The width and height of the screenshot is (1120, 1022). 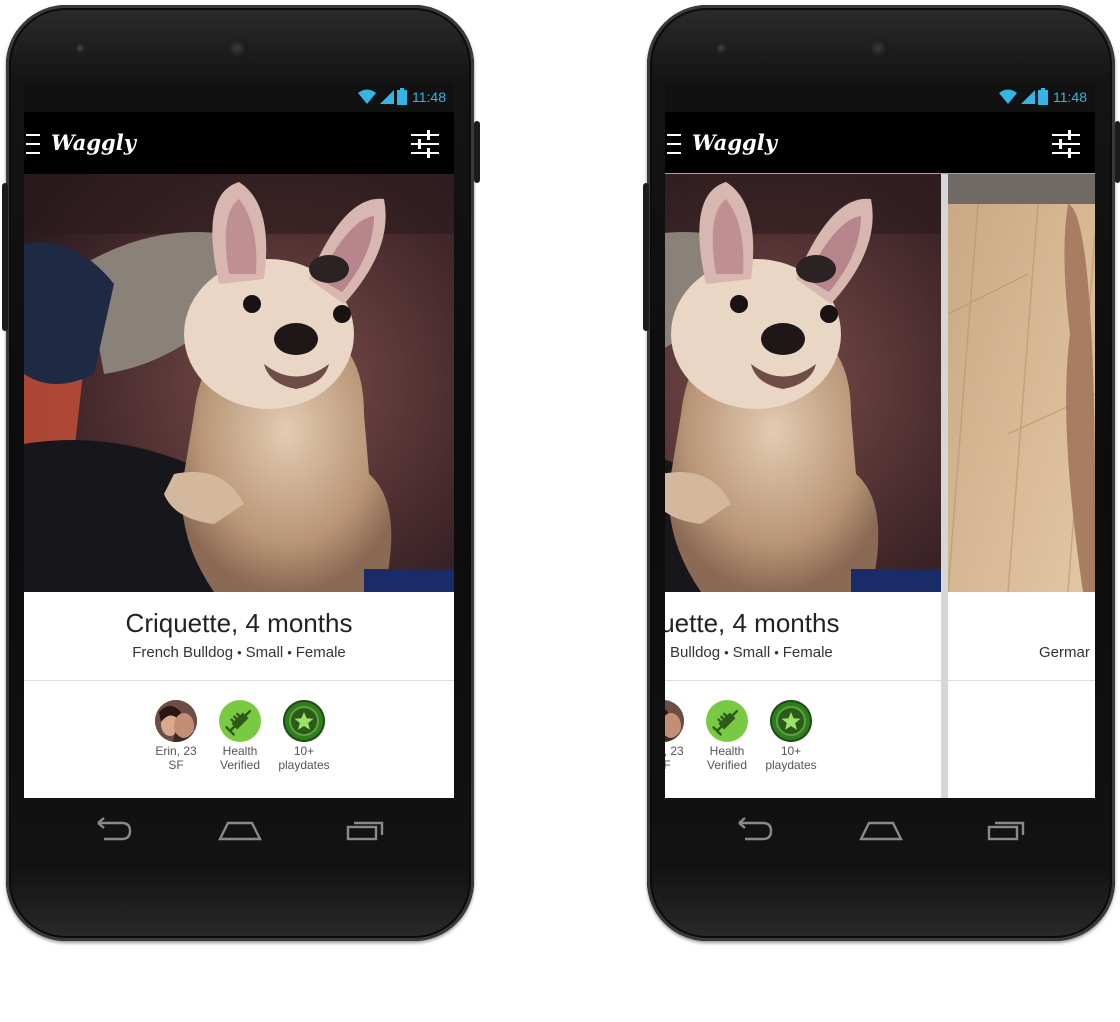 What do you see at coordinates (1064, 652) in the screenshot?
I see `next-dog-breed: Germar` at bounding box center [1064, 652].